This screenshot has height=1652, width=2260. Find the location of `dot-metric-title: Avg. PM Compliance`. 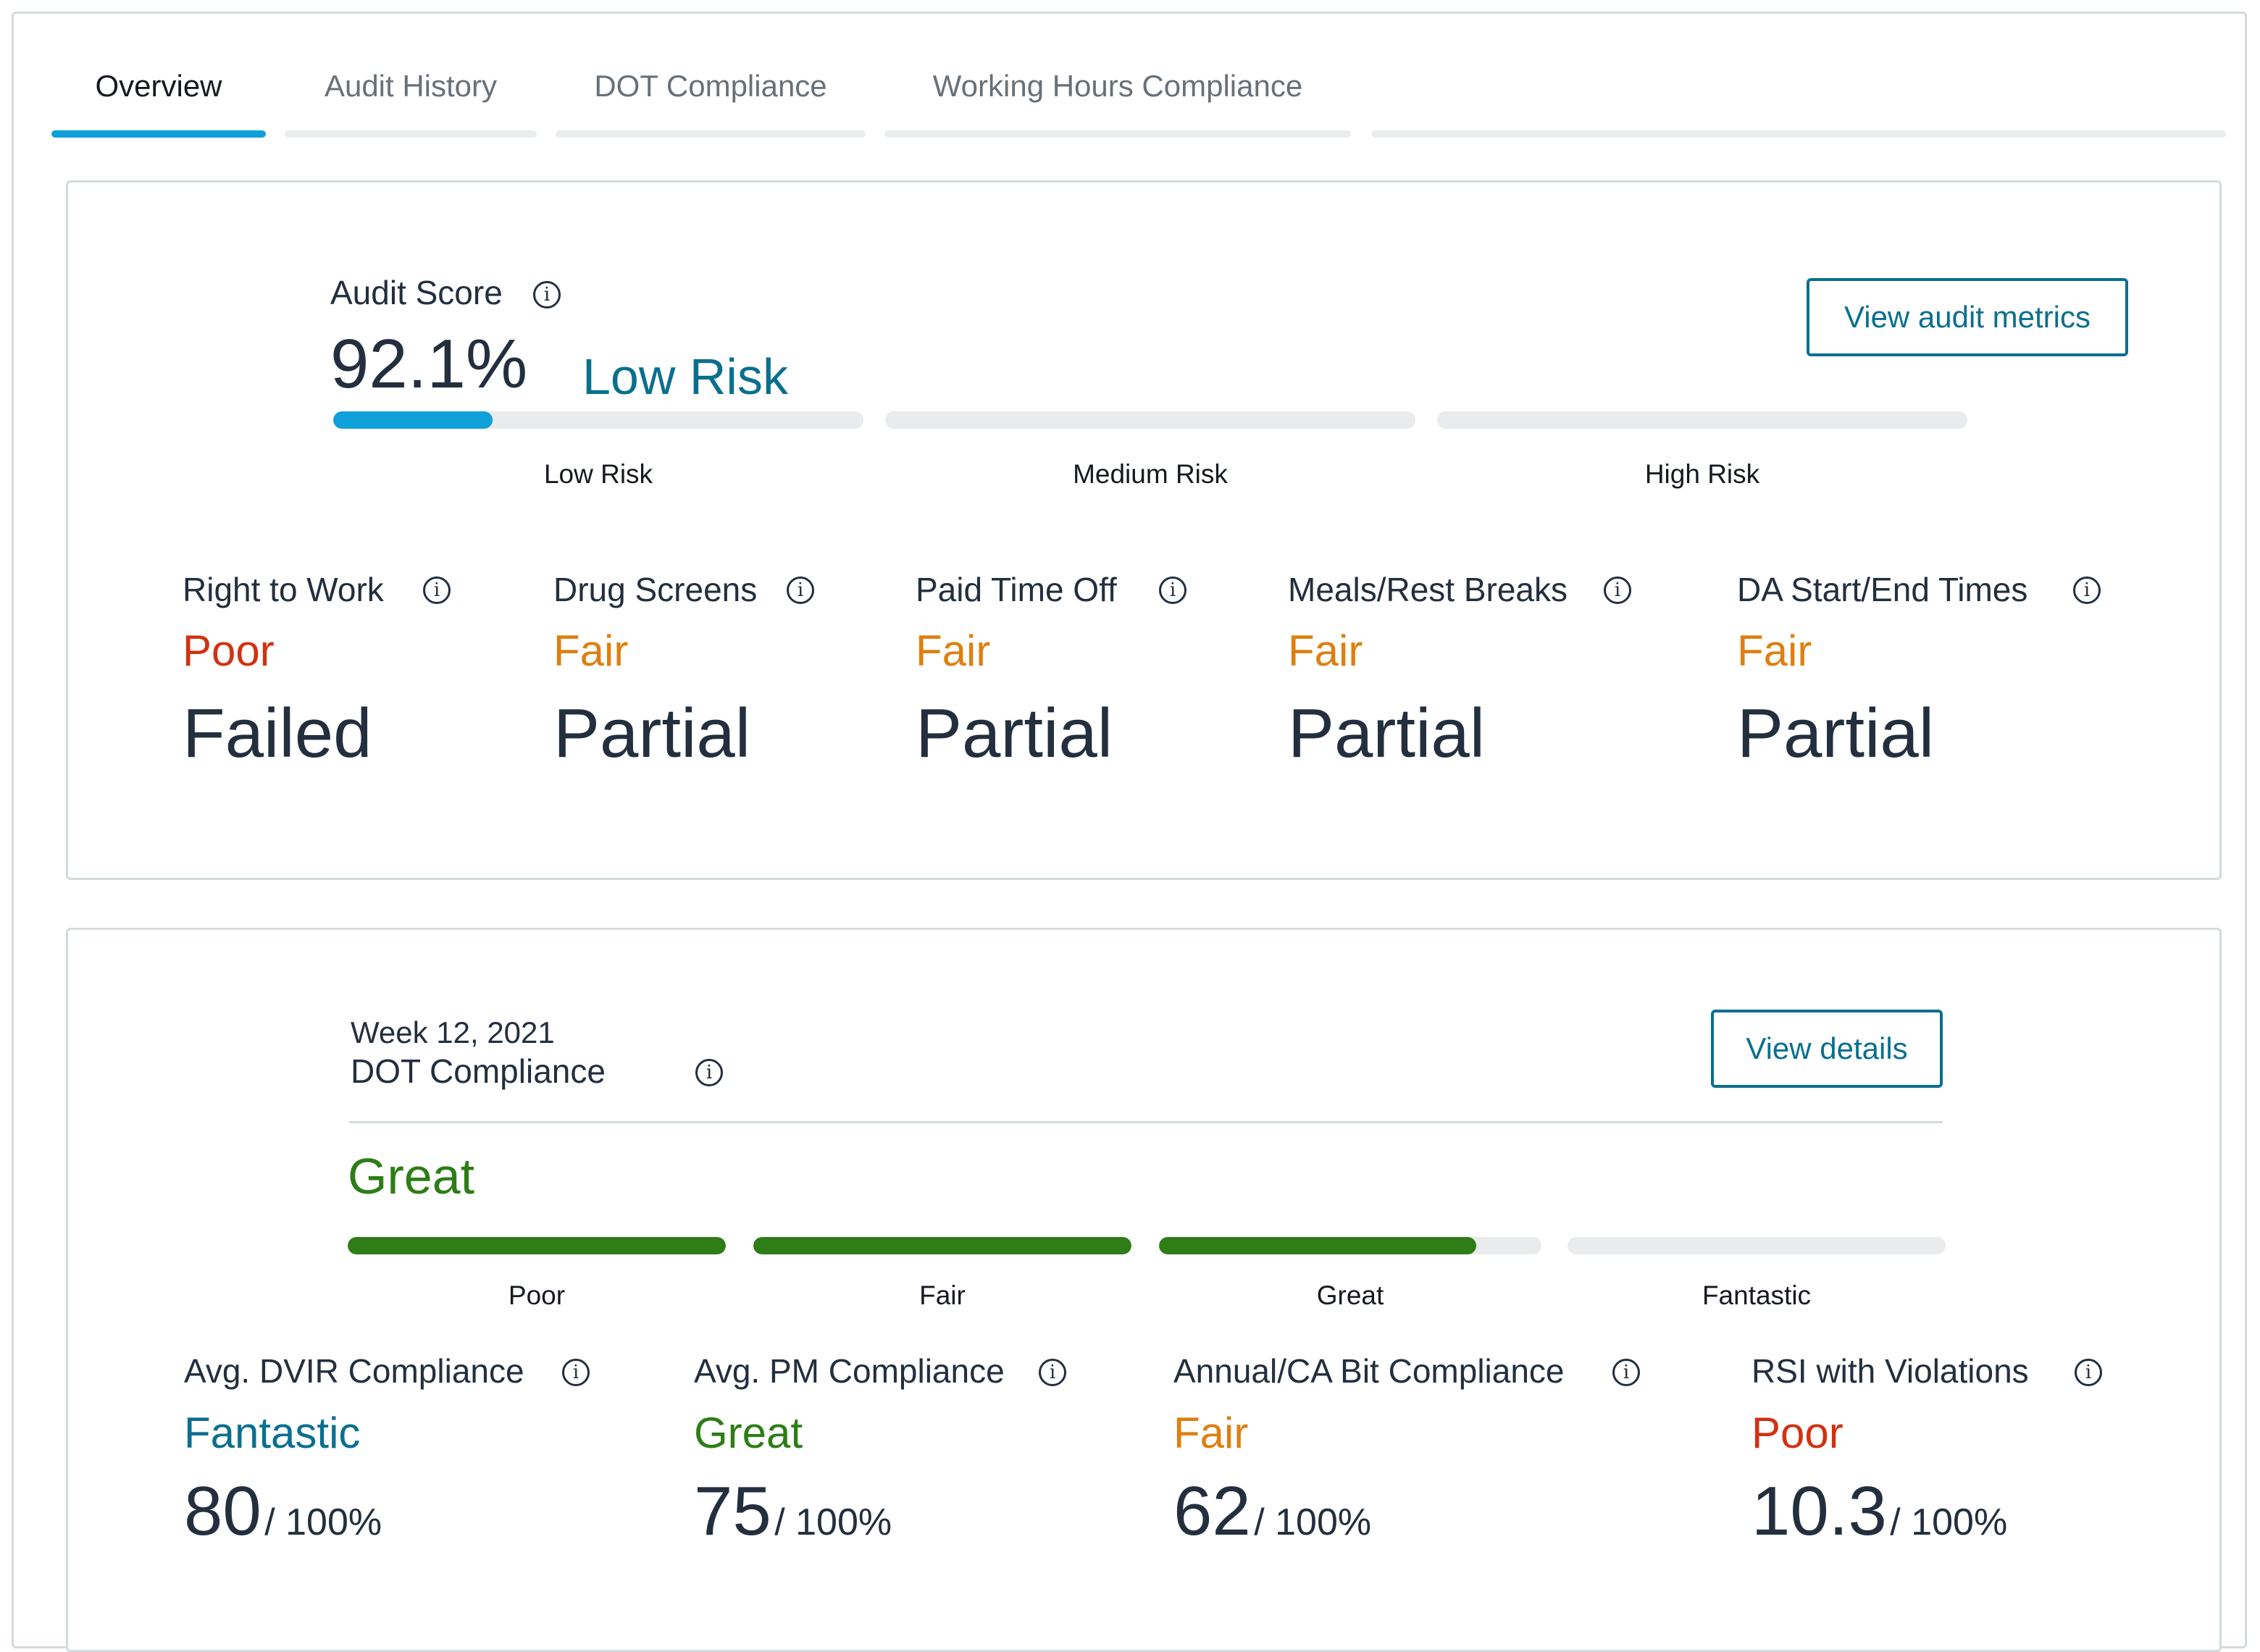

dot-metric-title: Avg. PM Compliance is located at coordinates (849, 1371).